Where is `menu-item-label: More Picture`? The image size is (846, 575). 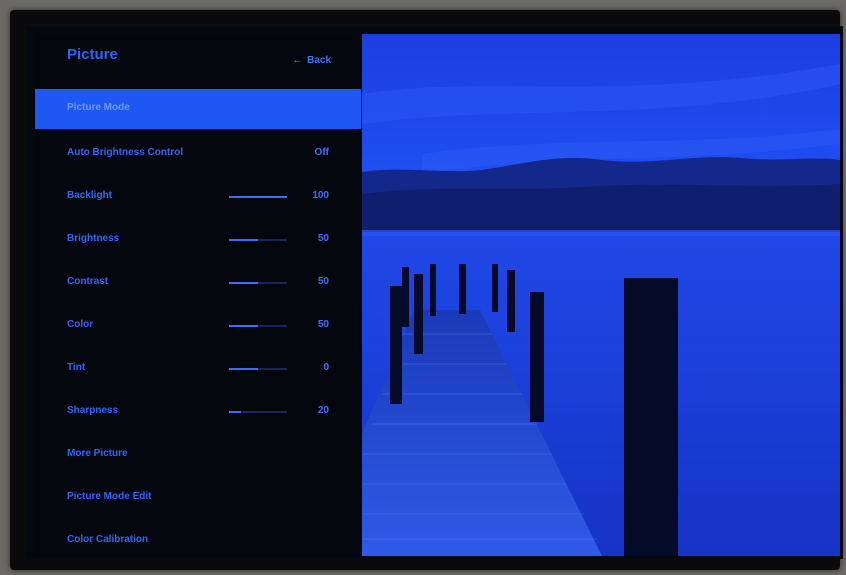 menu-item-label: More Picture is located at coordinates (97, 453).